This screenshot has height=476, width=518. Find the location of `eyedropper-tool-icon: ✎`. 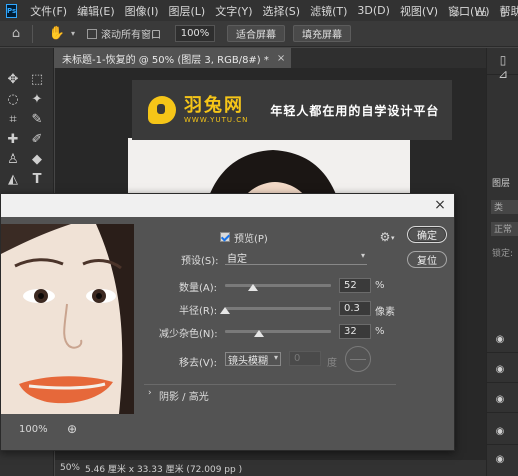

eyedropper-tool-icon: ✎ is located at coordinates (37, 119).